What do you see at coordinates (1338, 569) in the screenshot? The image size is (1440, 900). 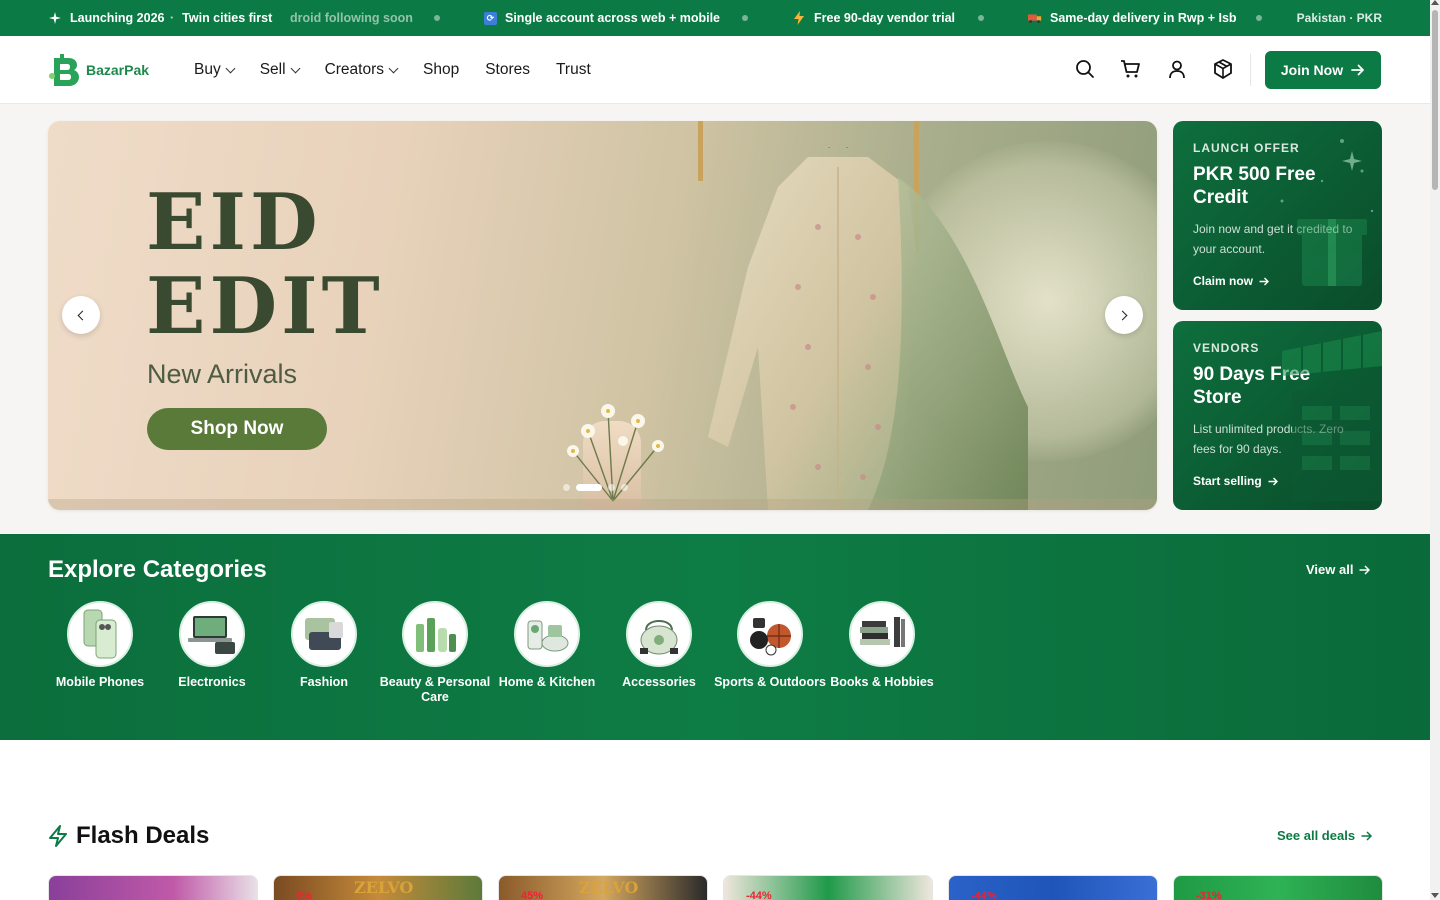 I see `view-all-link: View all` at bounding box center [1338, 569].